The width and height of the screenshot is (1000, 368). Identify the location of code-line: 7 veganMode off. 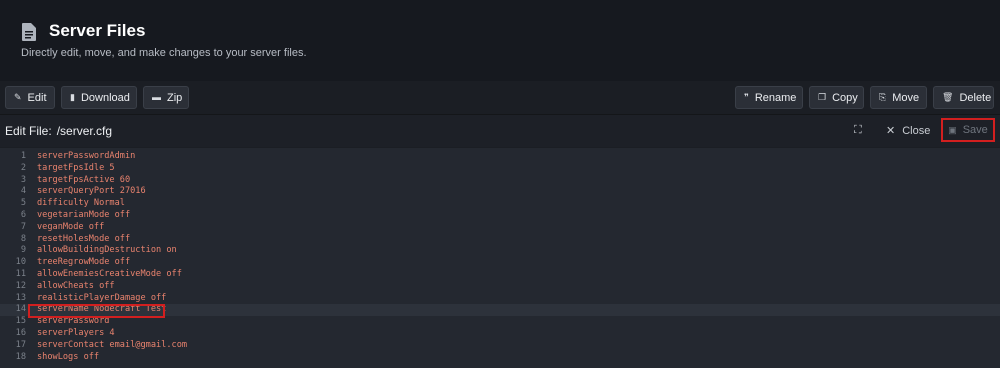
(500, 228).